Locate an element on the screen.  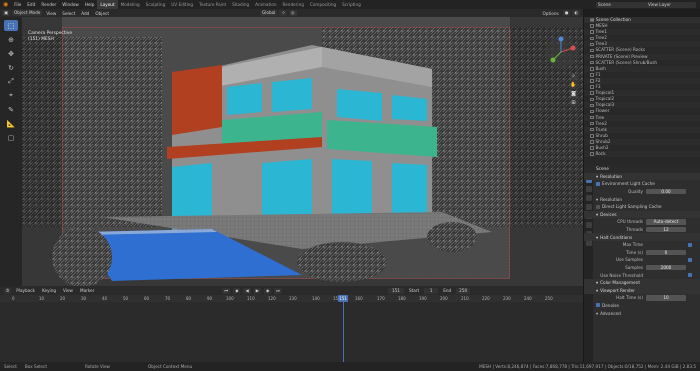
panel-section: ▾ Resolution is located at coordinates (642, 176).